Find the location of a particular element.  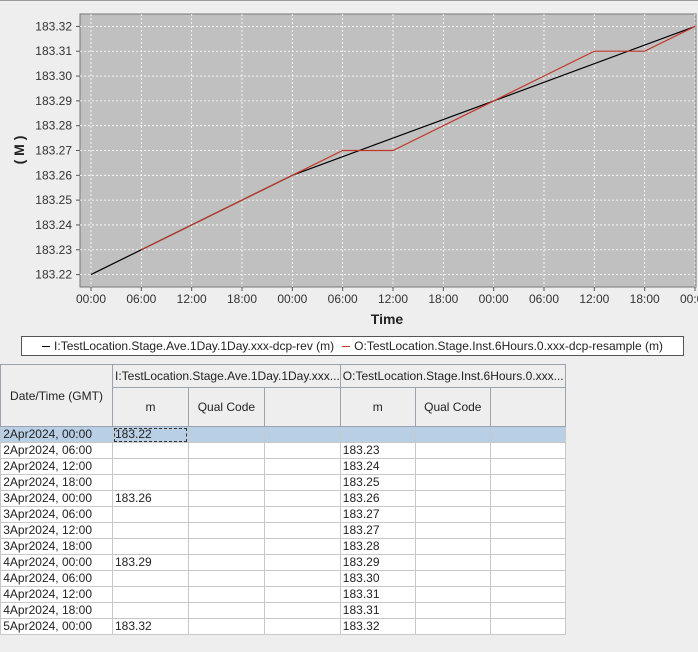

table-row: 4Apr2024, 06:00 183.30 is located at coordinates (283, 578).